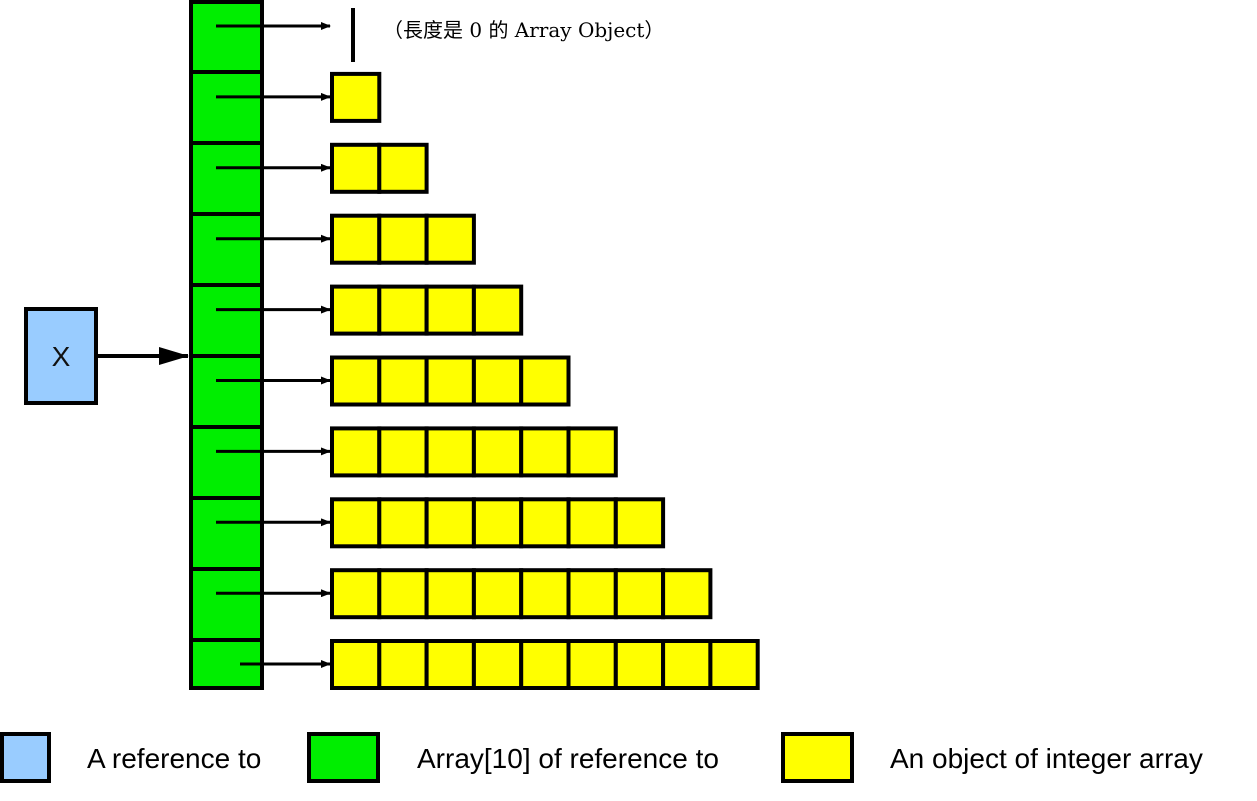  I want to click on variable-x-label: X, so click(61, 356).